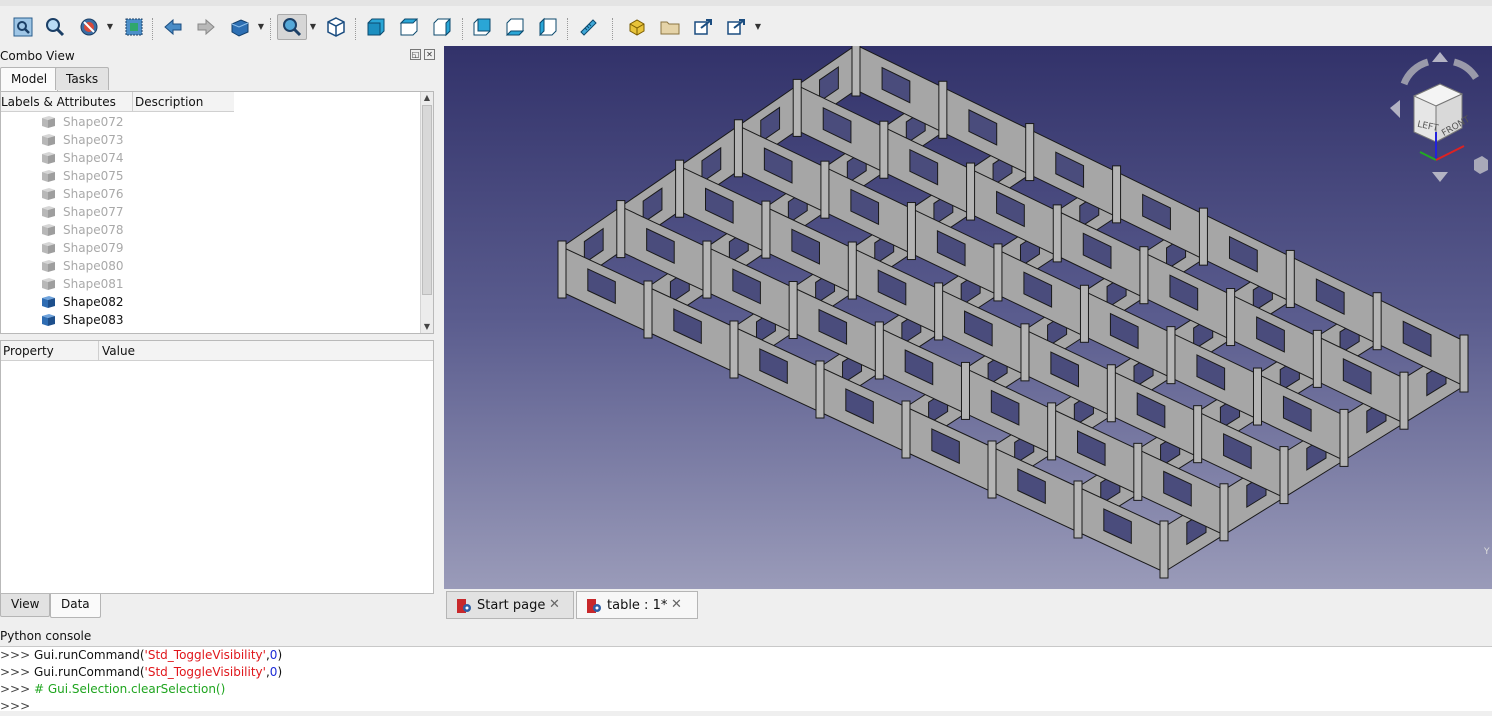 Image resolution: width=1492 pixels, height=716 pixels. What do you see at coordinates (1395, 109) in the screenshot?
I see `nav-left-icon` at bounding box center [1395, 109].